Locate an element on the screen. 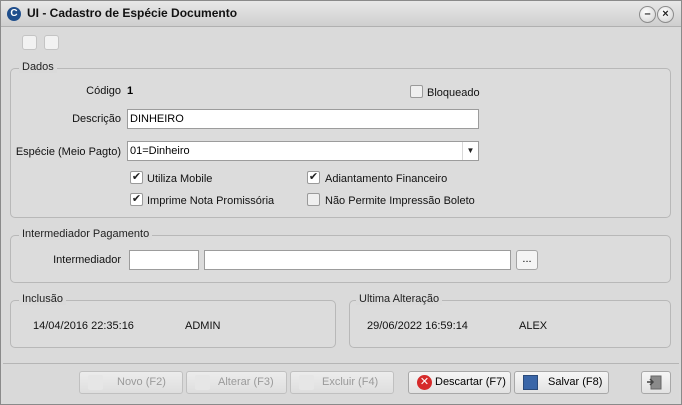  descricao-input: DINHEIRO is located at coordinates (303, 119).